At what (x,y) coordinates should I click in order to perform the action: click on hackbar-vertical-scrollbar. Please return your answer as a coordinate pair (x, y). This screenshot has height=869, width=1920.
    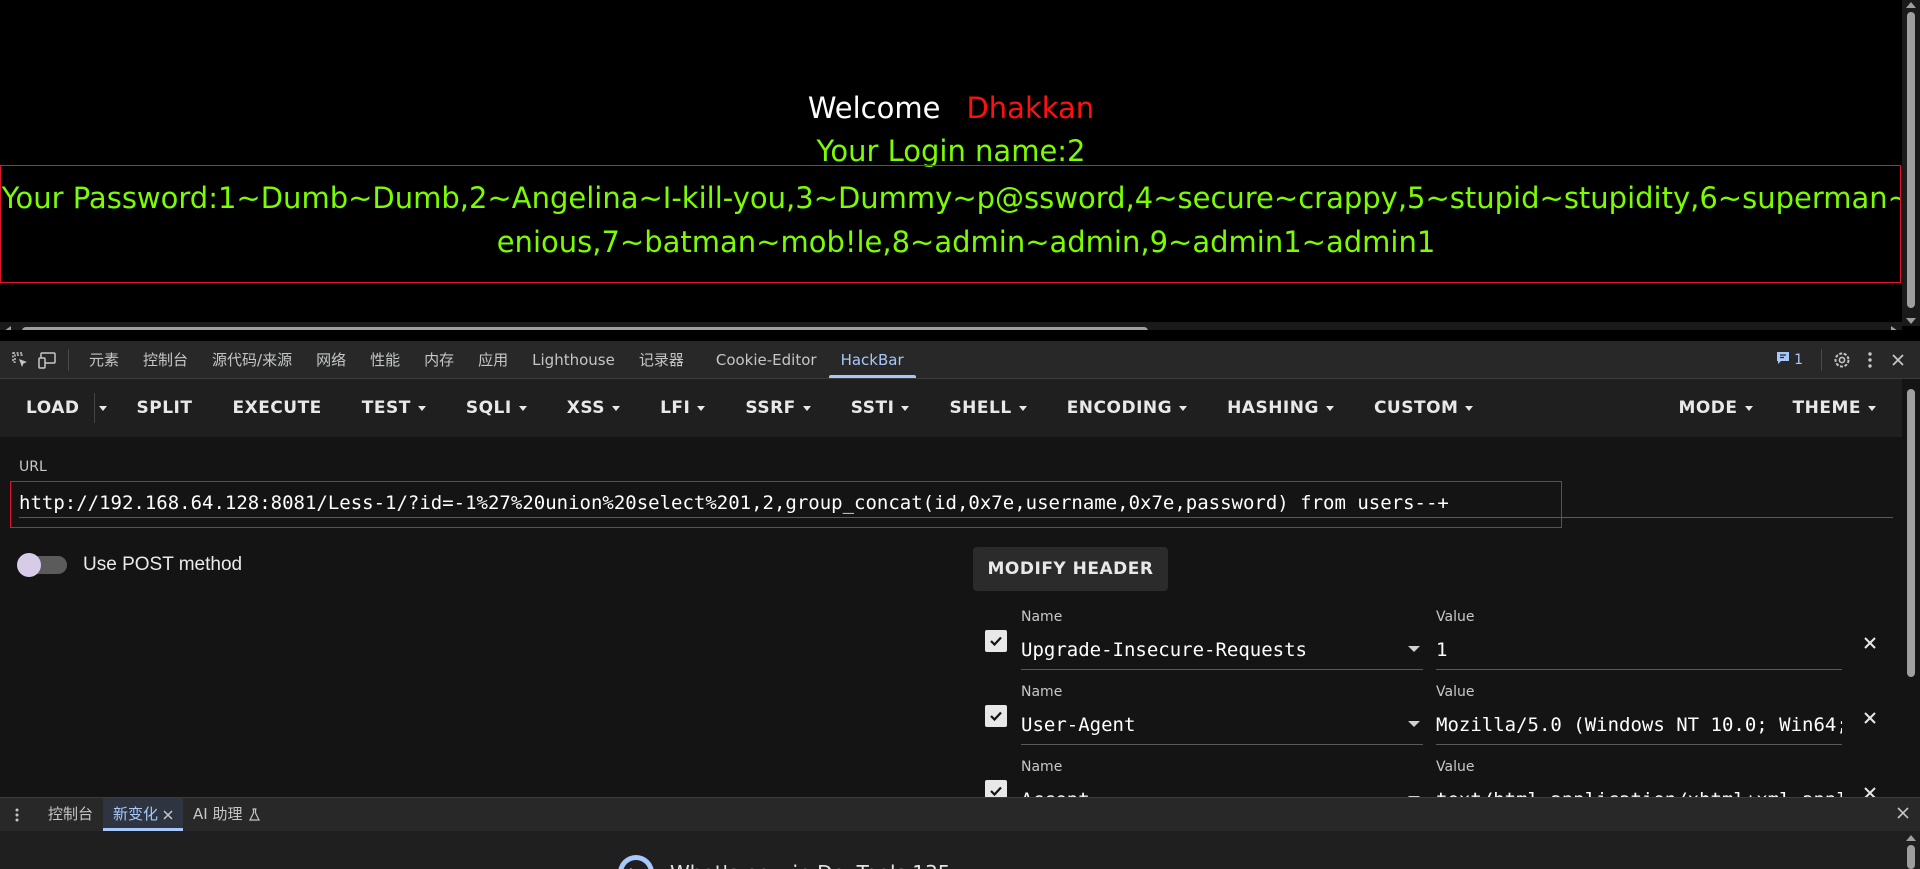
    Looking at the image, I should click on (1911, 588).